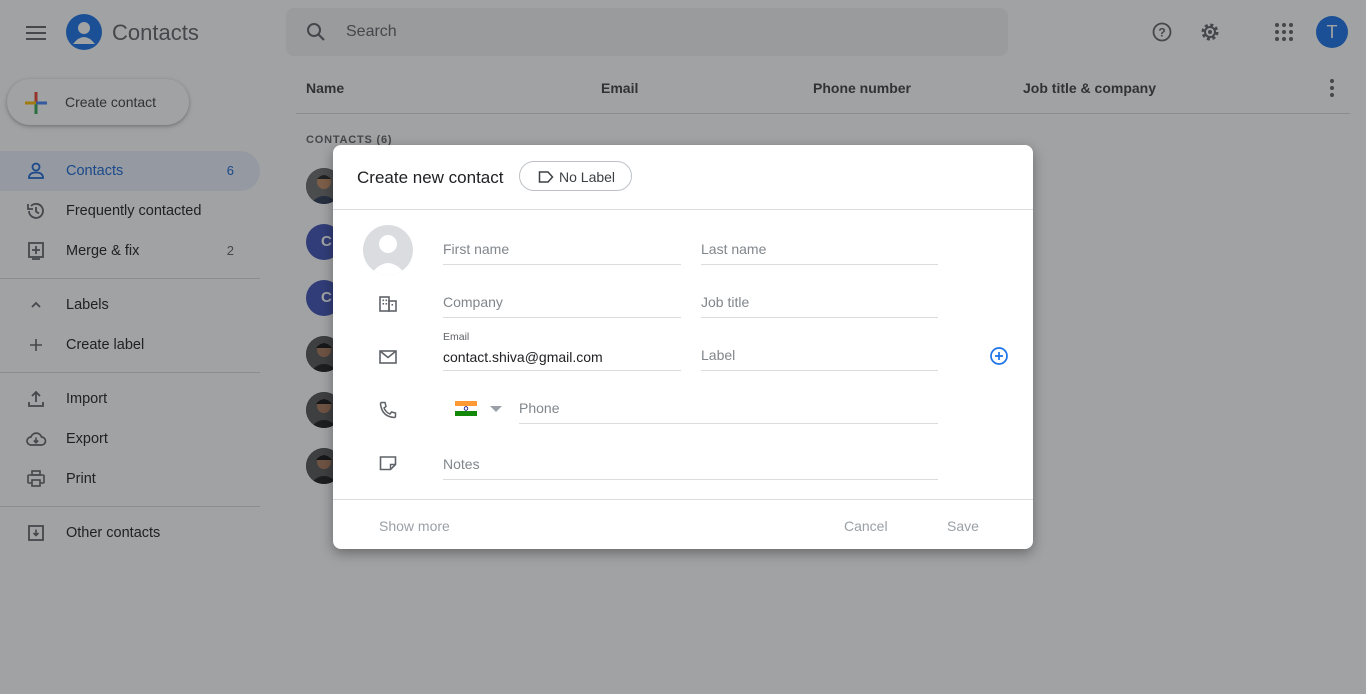 The height and width of the screenshot is (694, 1366). Describe the element at coordinates (725, 302) in the screenshot. I see `job-title-placeholder: Job title` at that location.